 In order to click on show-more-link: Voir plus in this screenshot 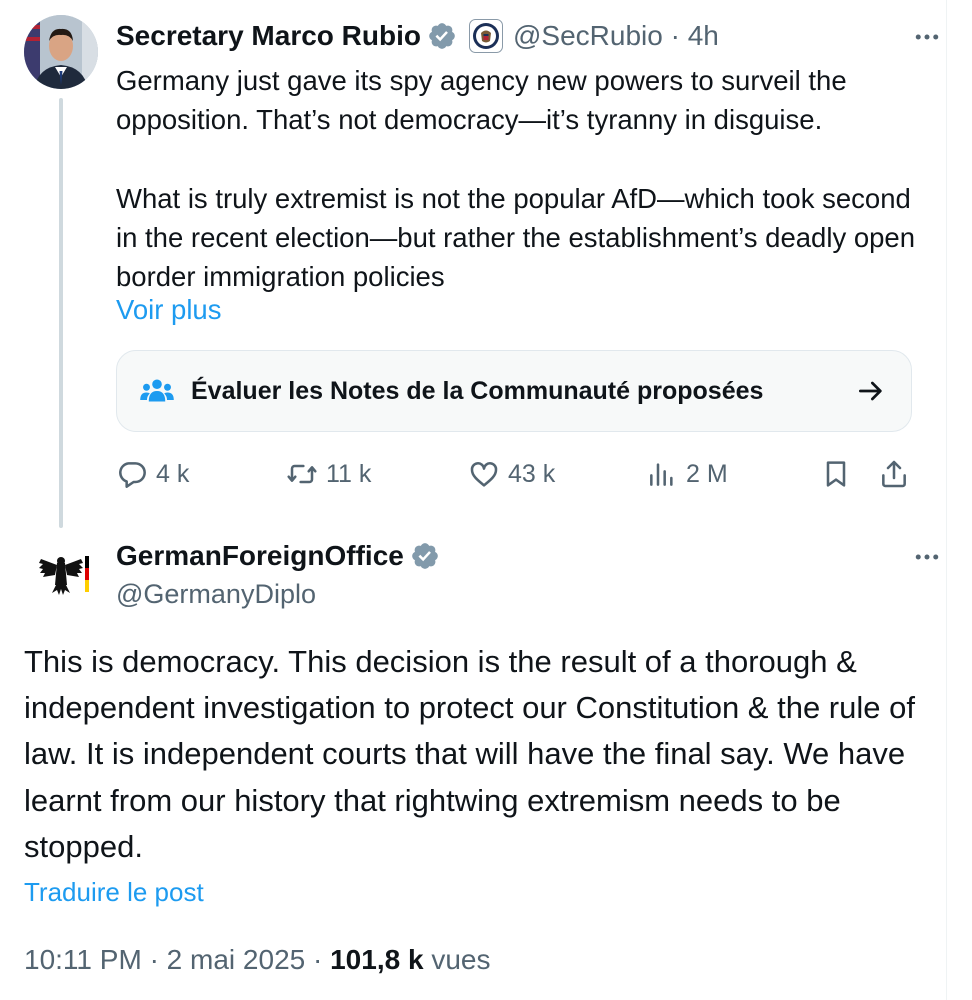, I will do `click(168, 309)`.